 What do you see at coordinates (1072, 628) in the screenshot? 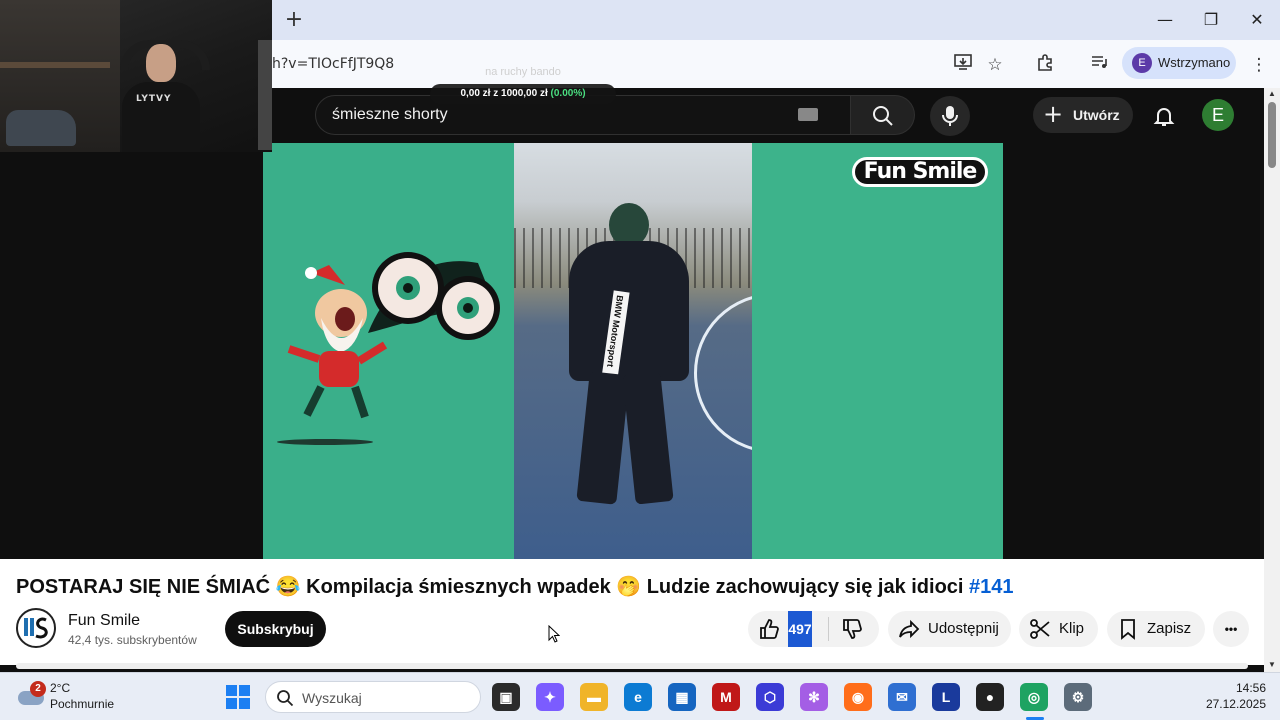
I see `clip-label: Klip` at bounding box center [1072, 628].